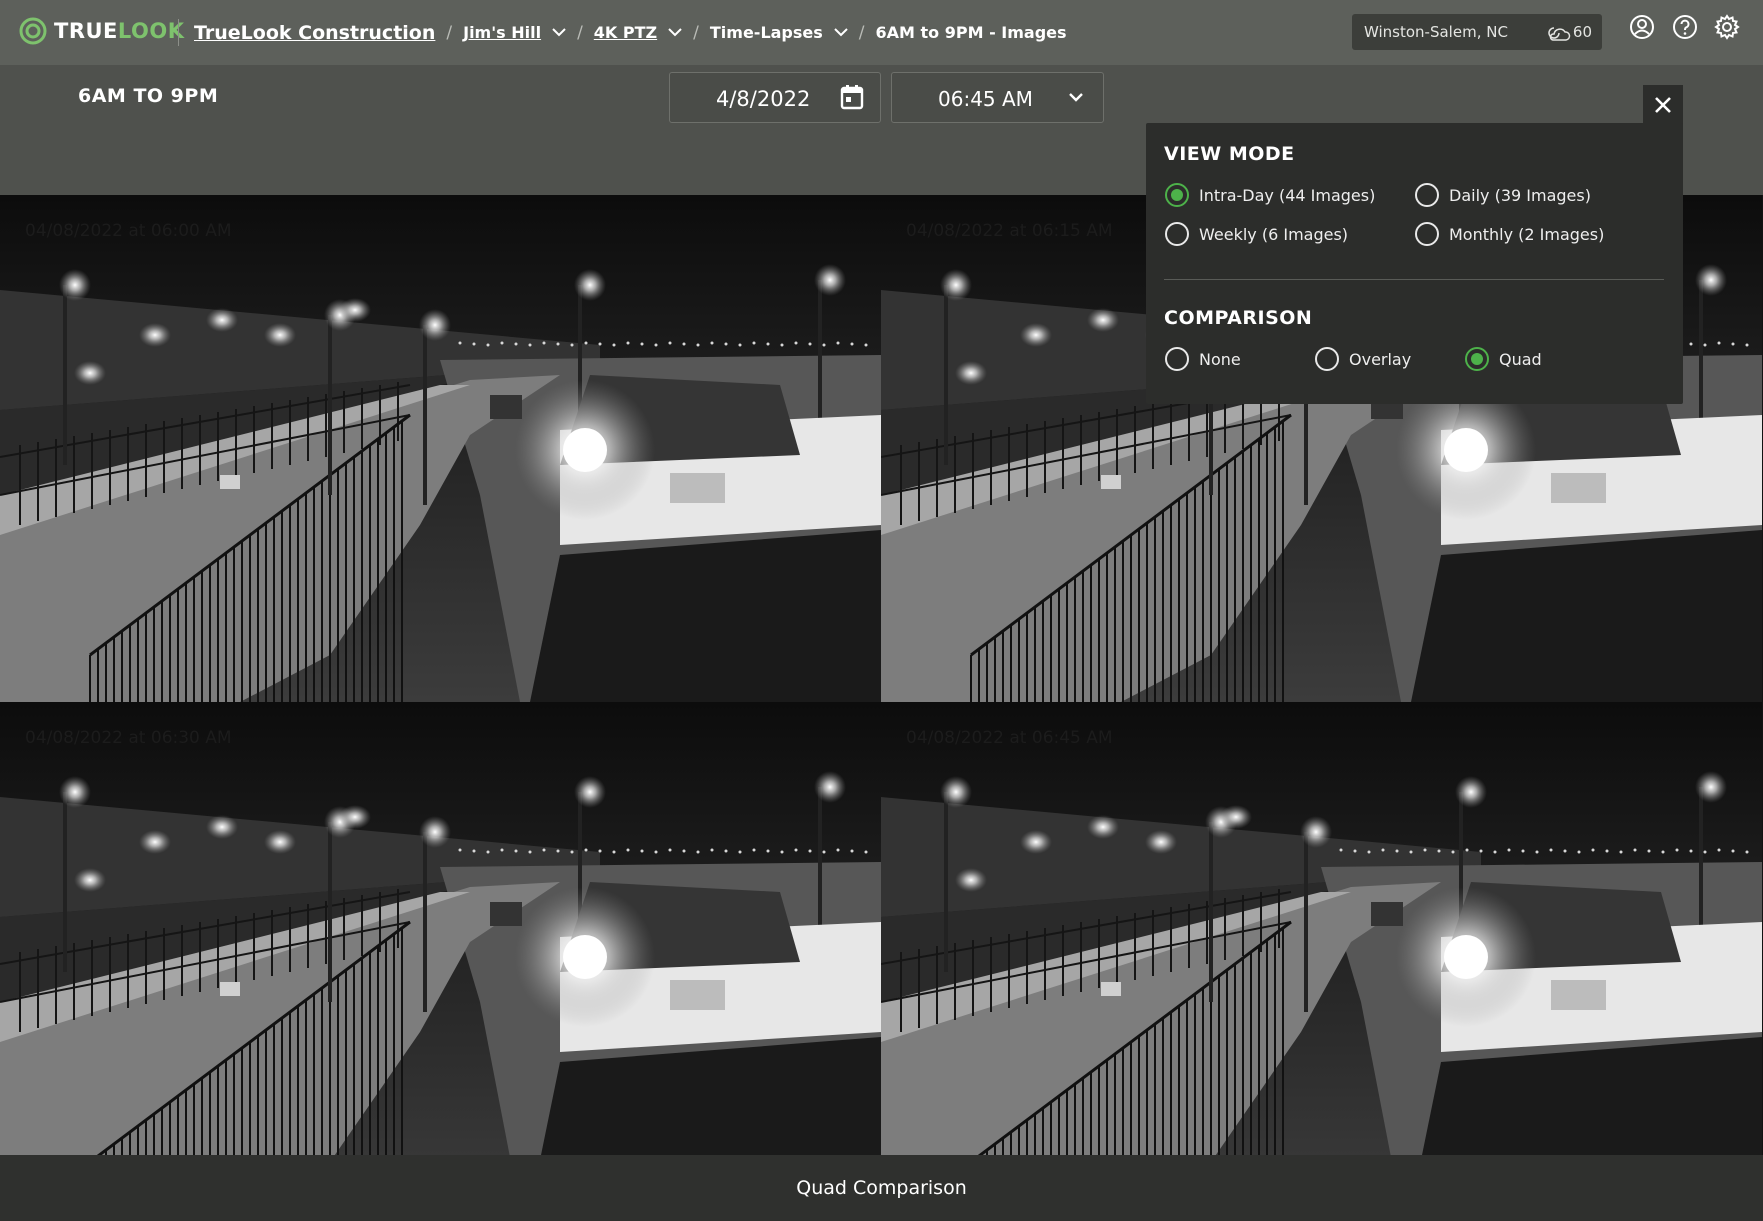 The image size is (1763, 1221). Describe the element at coordinates (985, 99) in the screenshot. I see `time-value: 06:45 AM` at that location.